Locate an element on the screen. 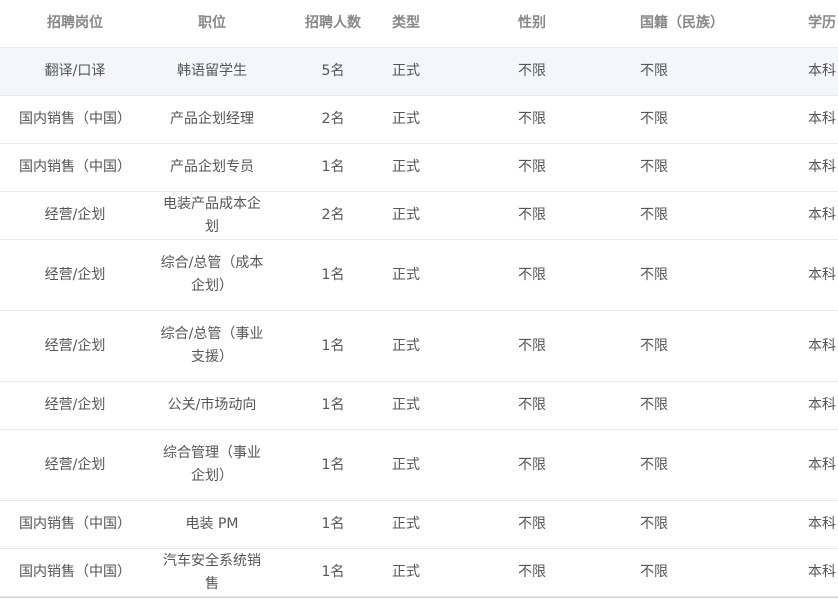  table-row: 国内销售（中国） 汽车安全系统销售 1名 正式 不限 不限 本科 is located at coordinates (419, 573).